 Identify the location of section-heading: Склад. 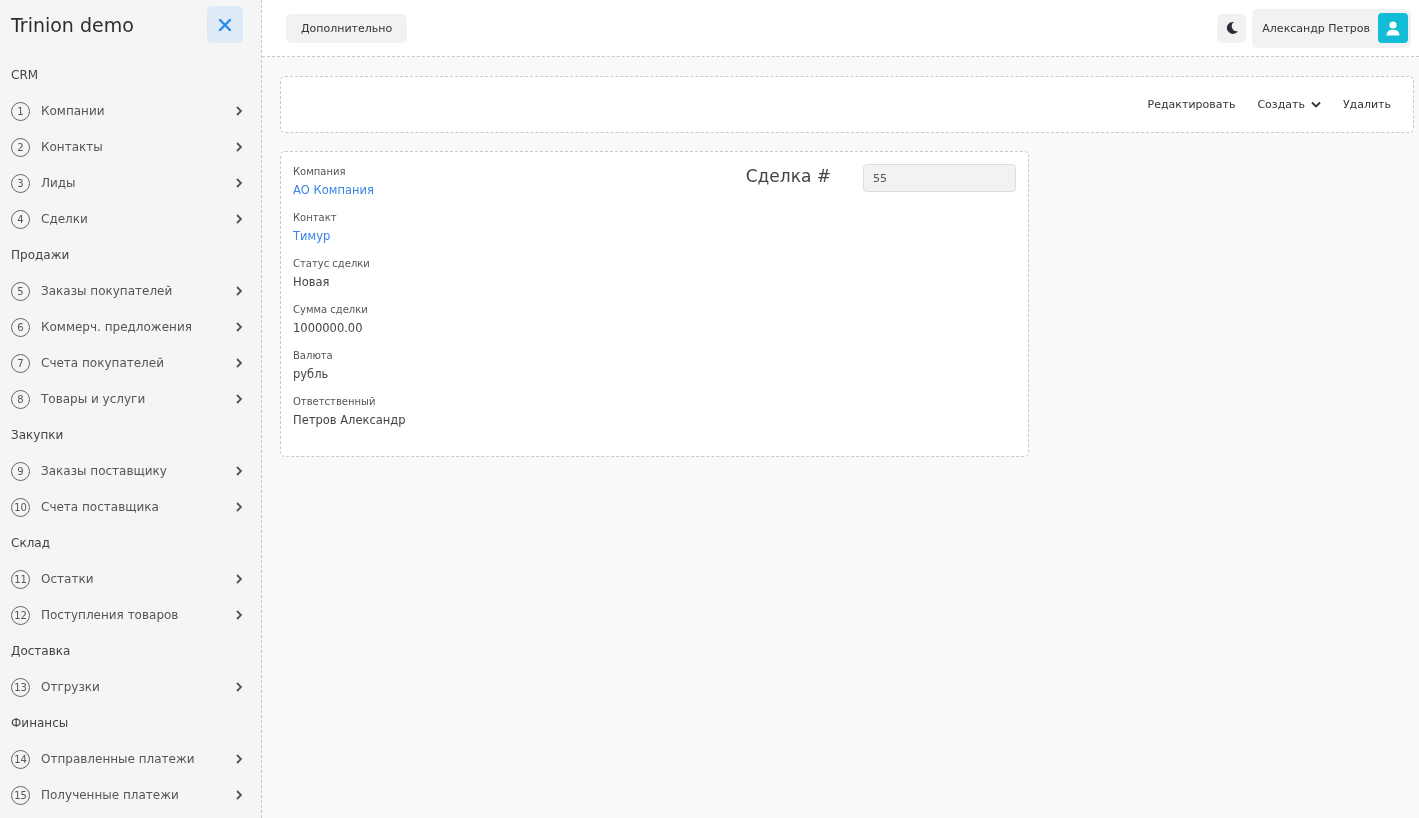
(31, 543).